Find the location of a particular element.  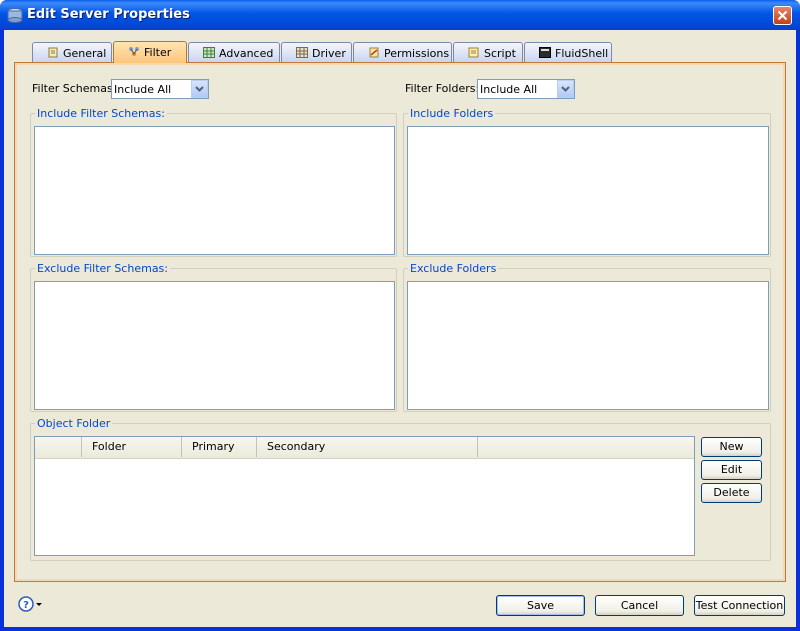

filter-schemas-value: Include All is located at coordinates (143, 89).